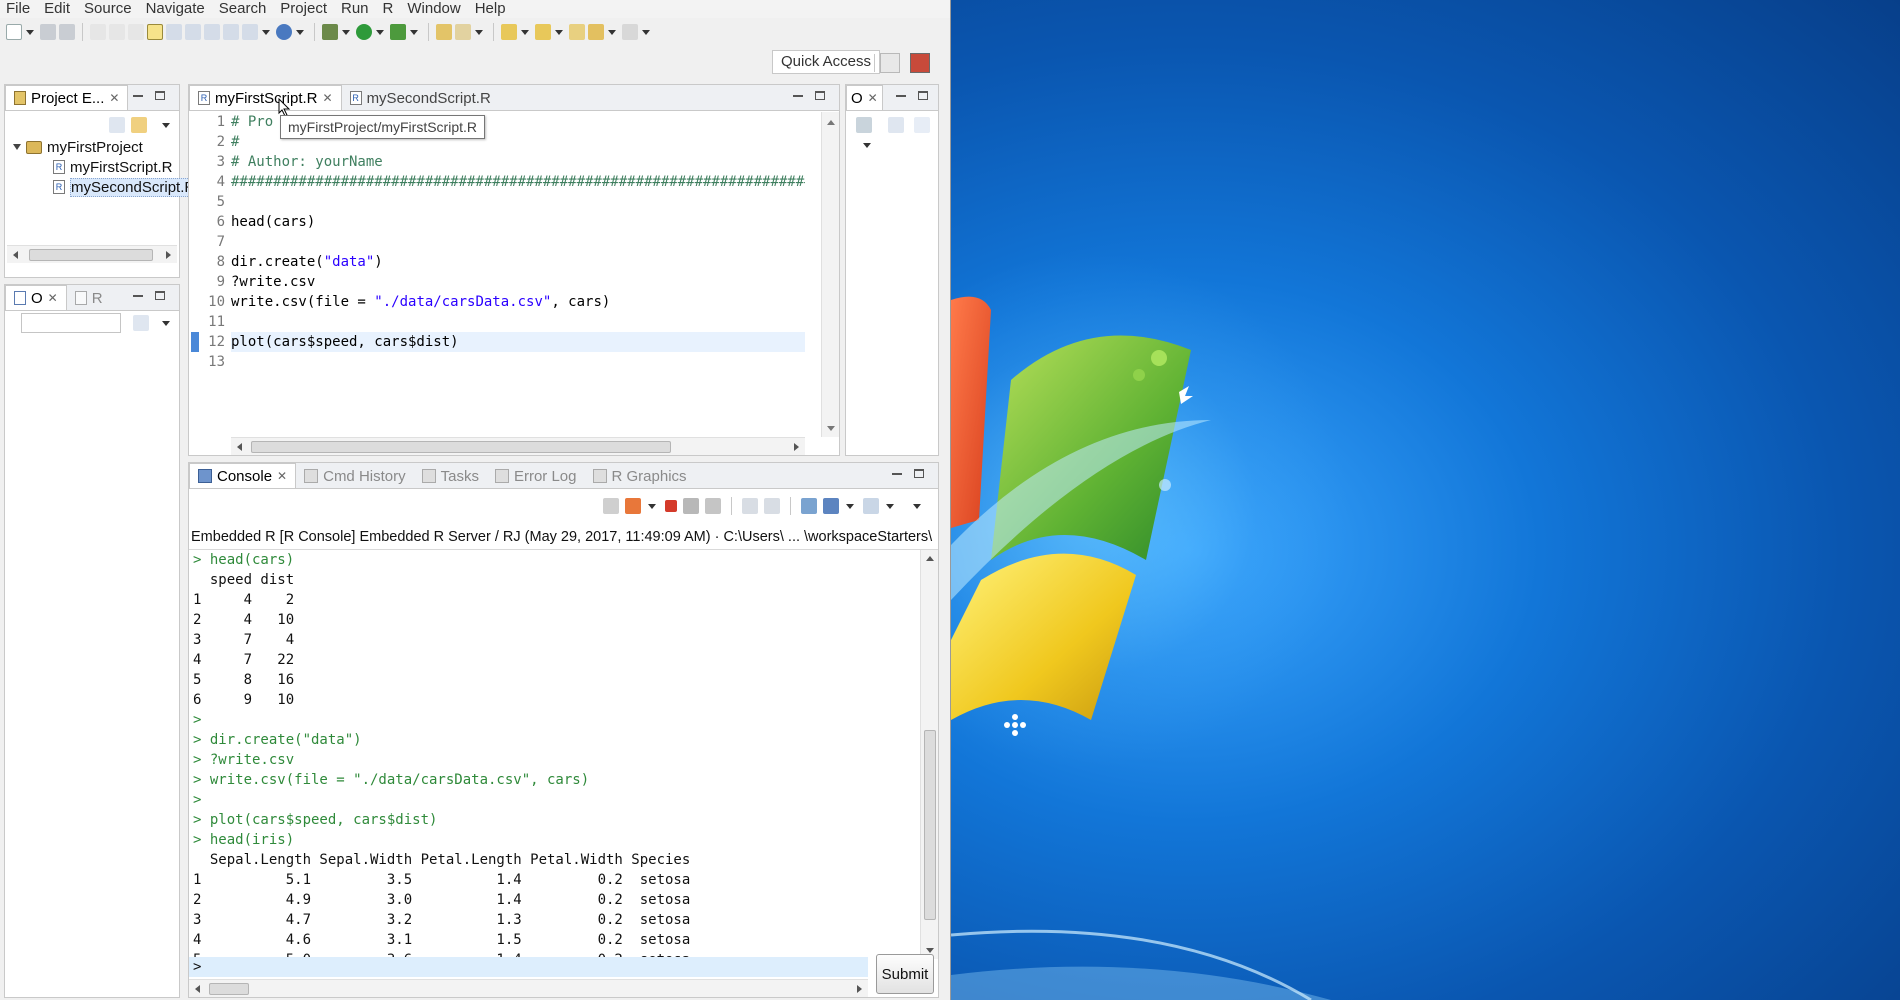  What do you see at coordinates (671, 506) in the screenshot?
I see `terminate-icon` at bounding box center [671, 506].